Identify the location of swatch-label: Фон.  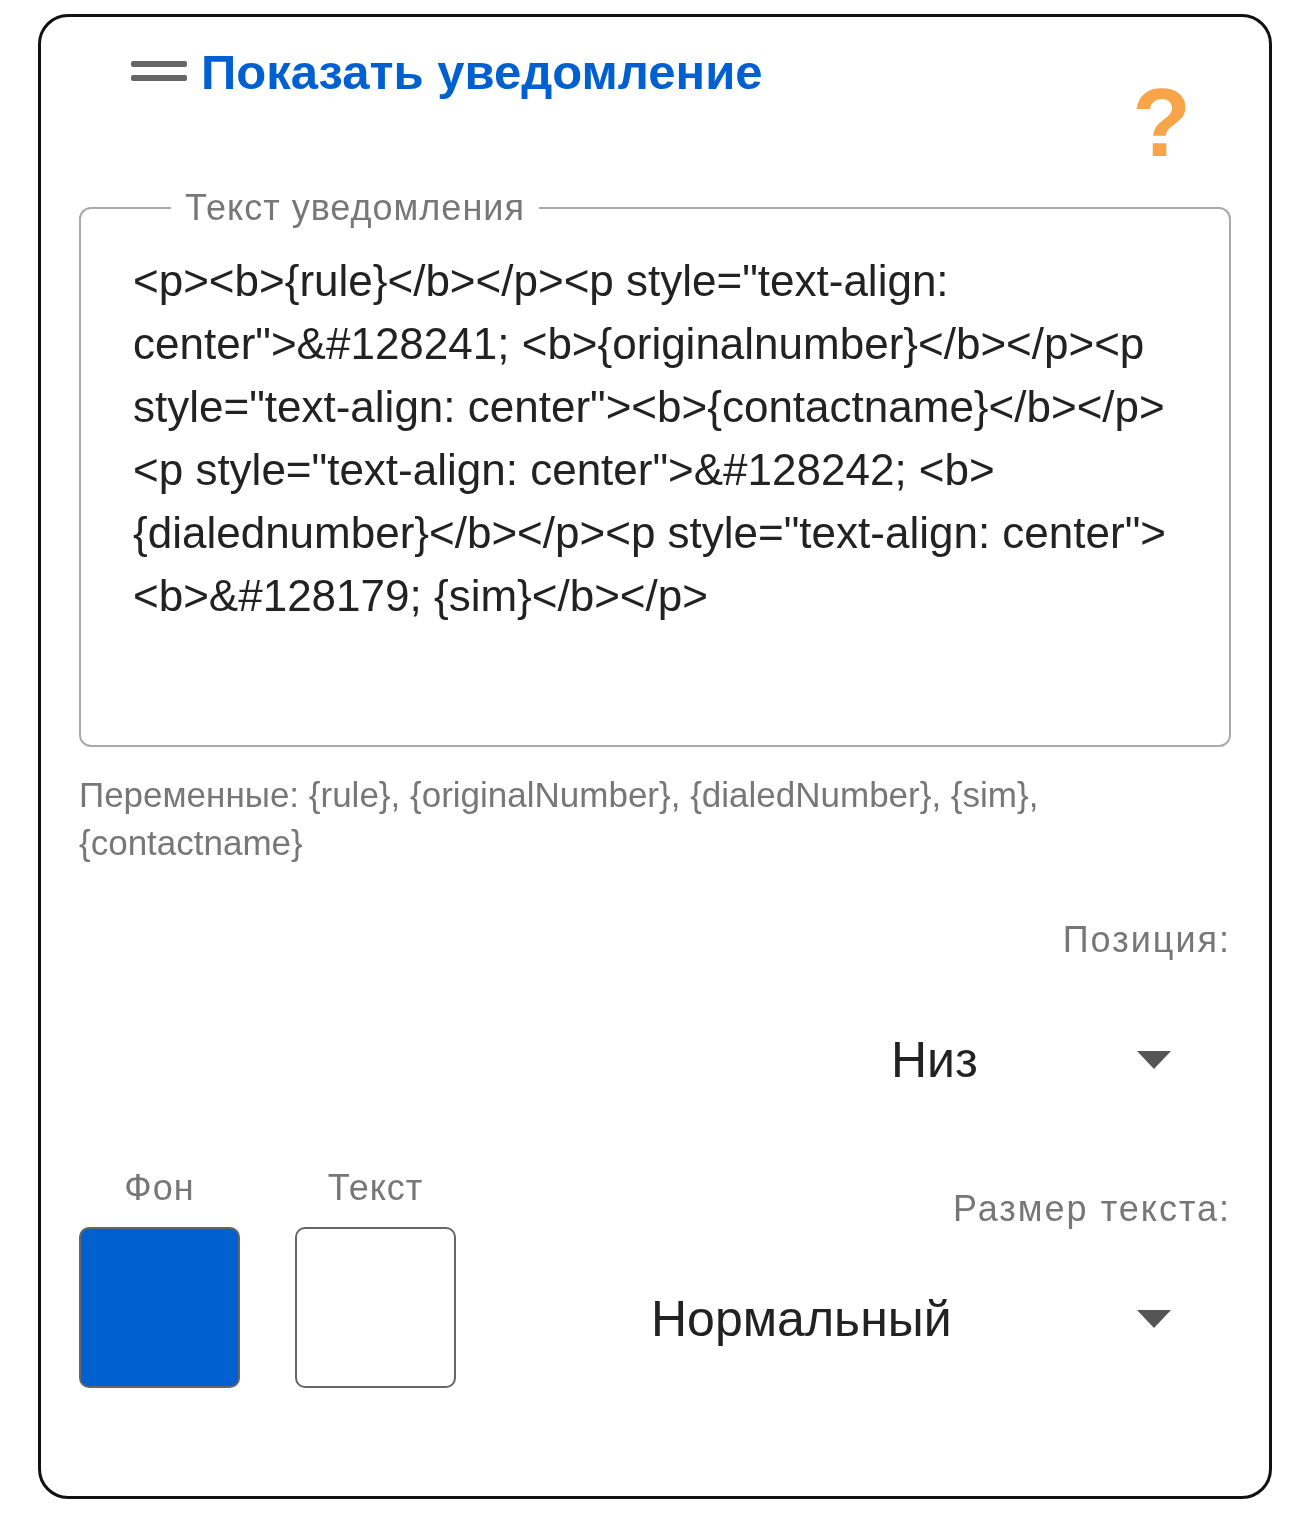
(159, 1188).